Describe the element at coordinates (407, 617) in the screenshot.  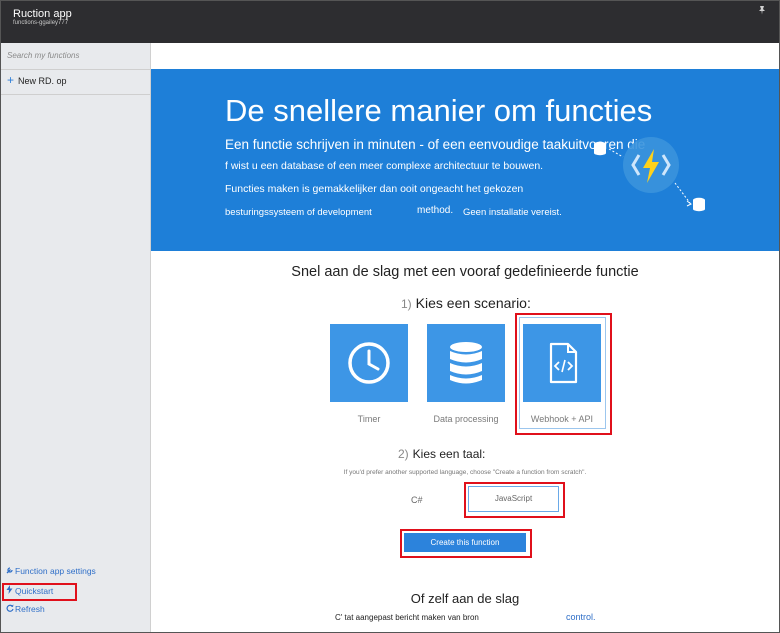
I see `own-start-text: C' tat aangepast bericht maken van bron` at that location.